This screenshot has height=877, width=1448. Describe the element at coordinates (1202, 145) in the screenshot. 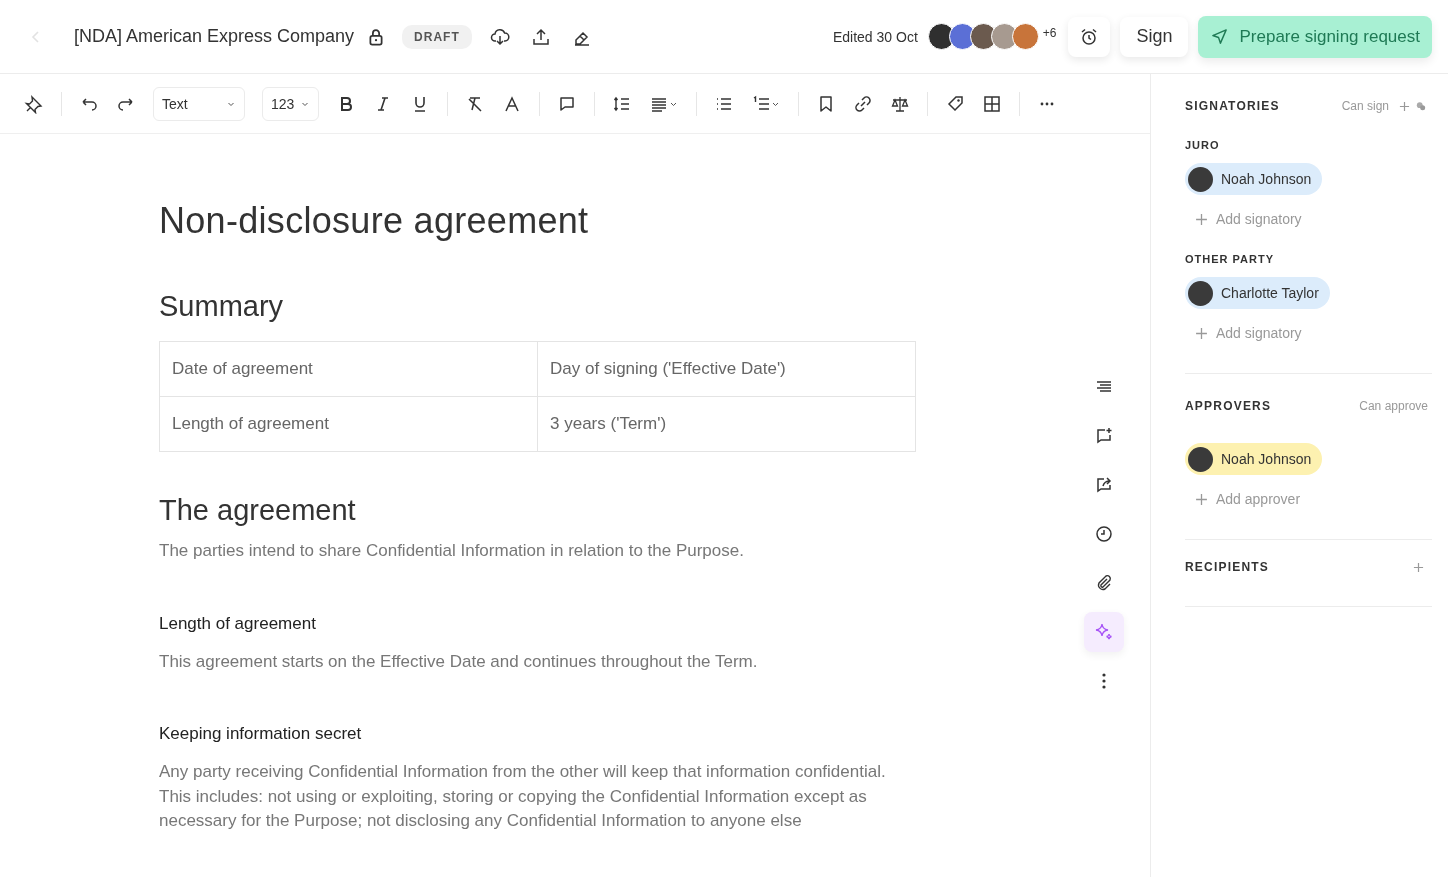

I see `group-label: JURO` at that location.